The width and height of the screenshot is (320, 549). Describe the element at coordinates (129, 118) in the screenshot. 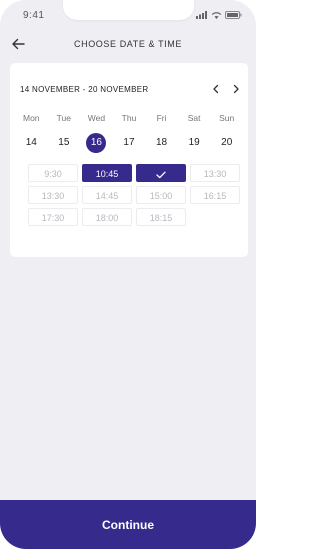

I see `day-name: Thu` at that location.